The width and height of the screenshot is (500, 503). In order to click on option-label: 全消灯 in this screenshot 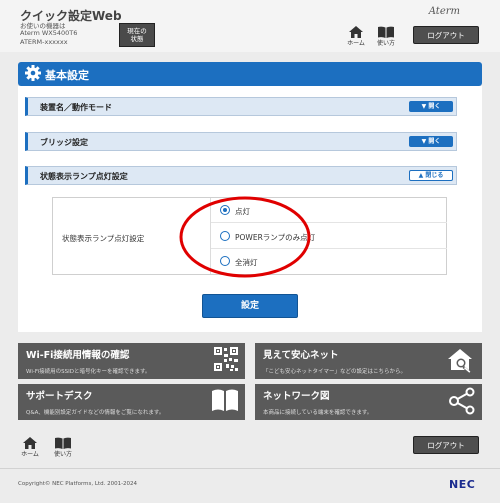, I will do `click(246, 262)`.